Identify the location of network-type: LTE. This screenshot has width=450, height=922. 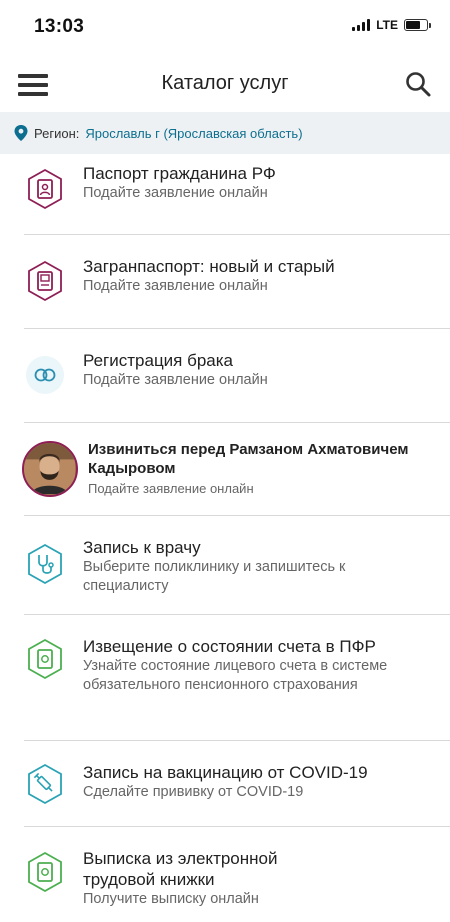
(387, 25).